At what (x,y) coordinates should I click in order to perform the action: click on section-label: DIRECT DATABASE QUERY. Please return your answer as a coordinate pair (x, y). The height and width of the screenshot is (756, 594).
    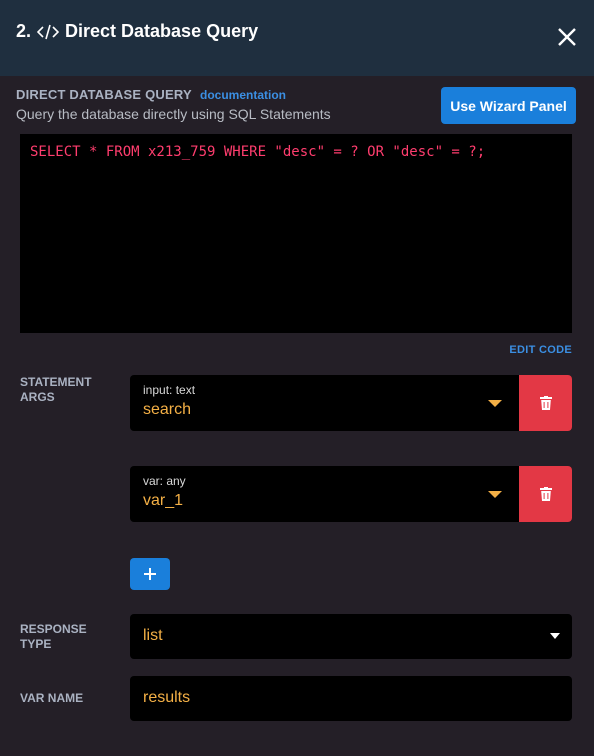
    Looking at the image, I should click on (104, 94).